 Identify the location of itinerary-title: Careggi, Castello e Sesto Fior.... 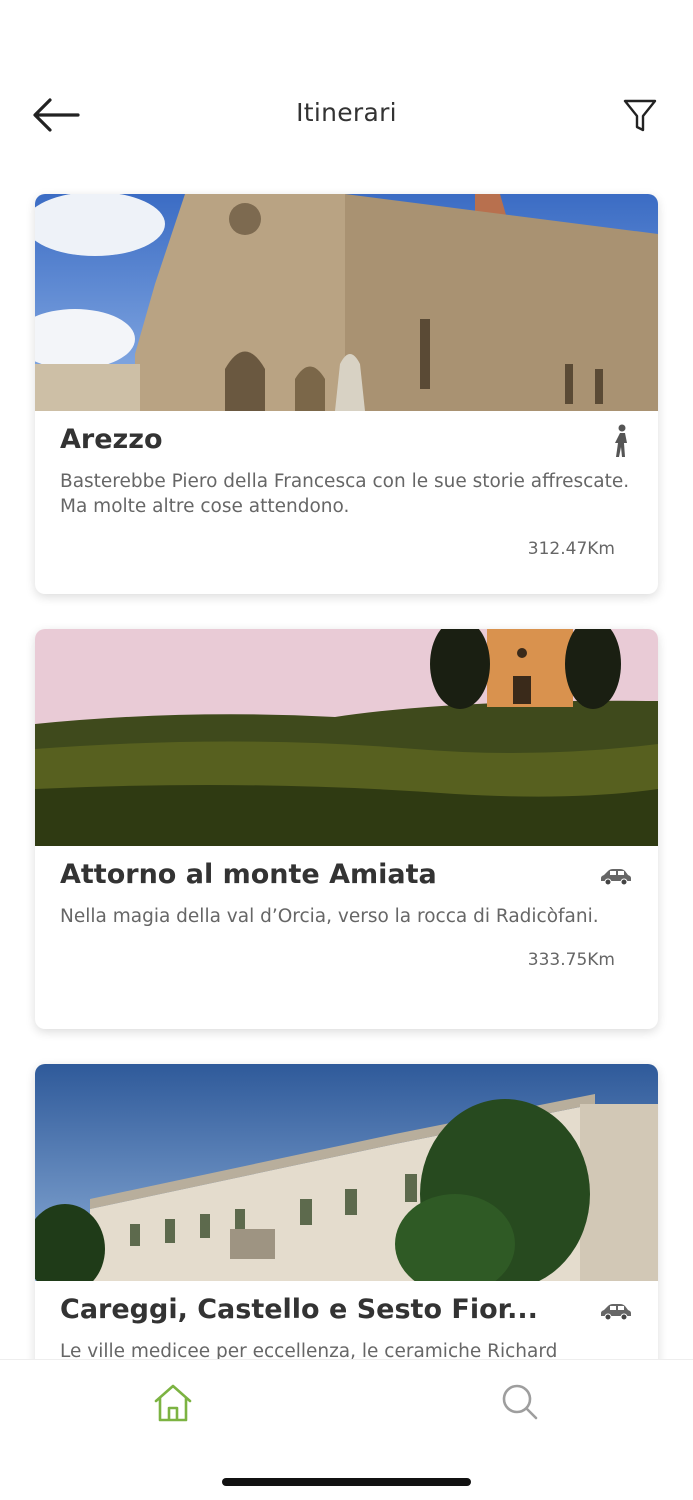
(299, 1309).